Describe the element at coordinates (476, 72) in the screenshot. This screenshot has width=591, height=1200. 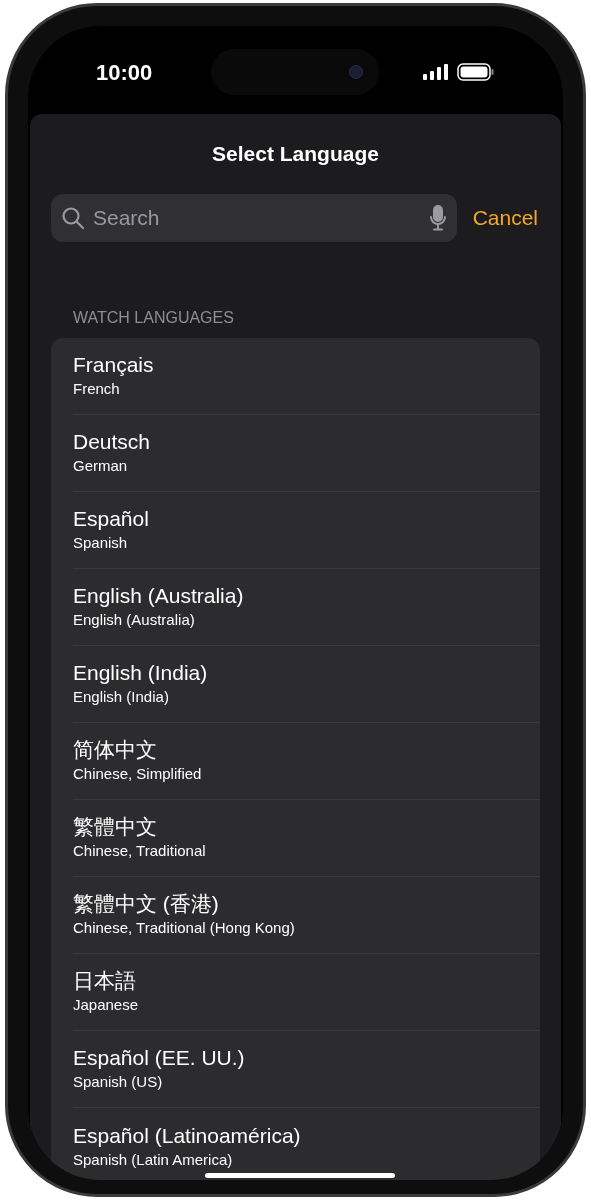
I see `battery-icon` at that location.